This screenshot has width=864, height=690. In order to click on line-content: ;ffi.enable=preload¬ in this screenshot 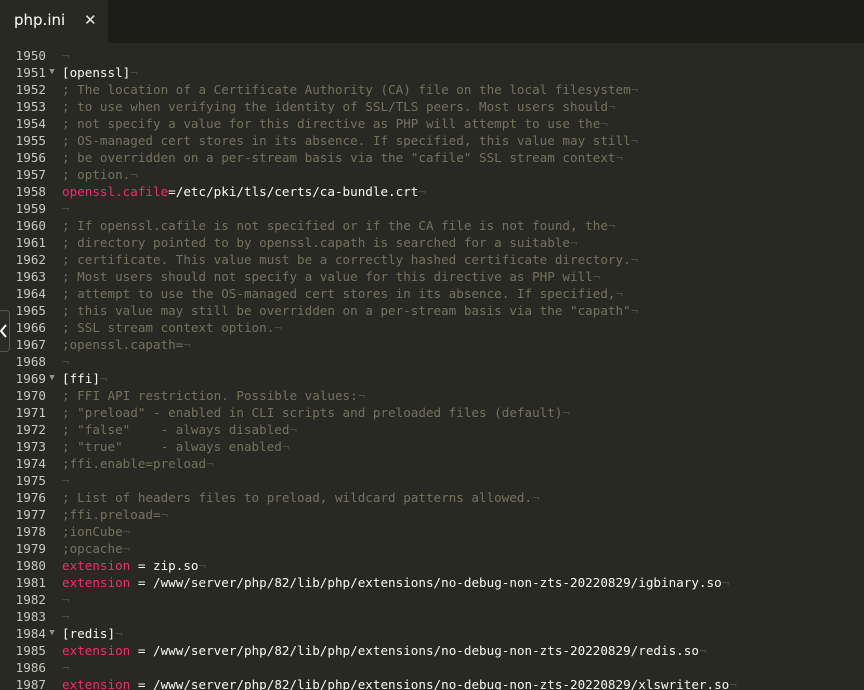, I will do `click(138, 463)`.